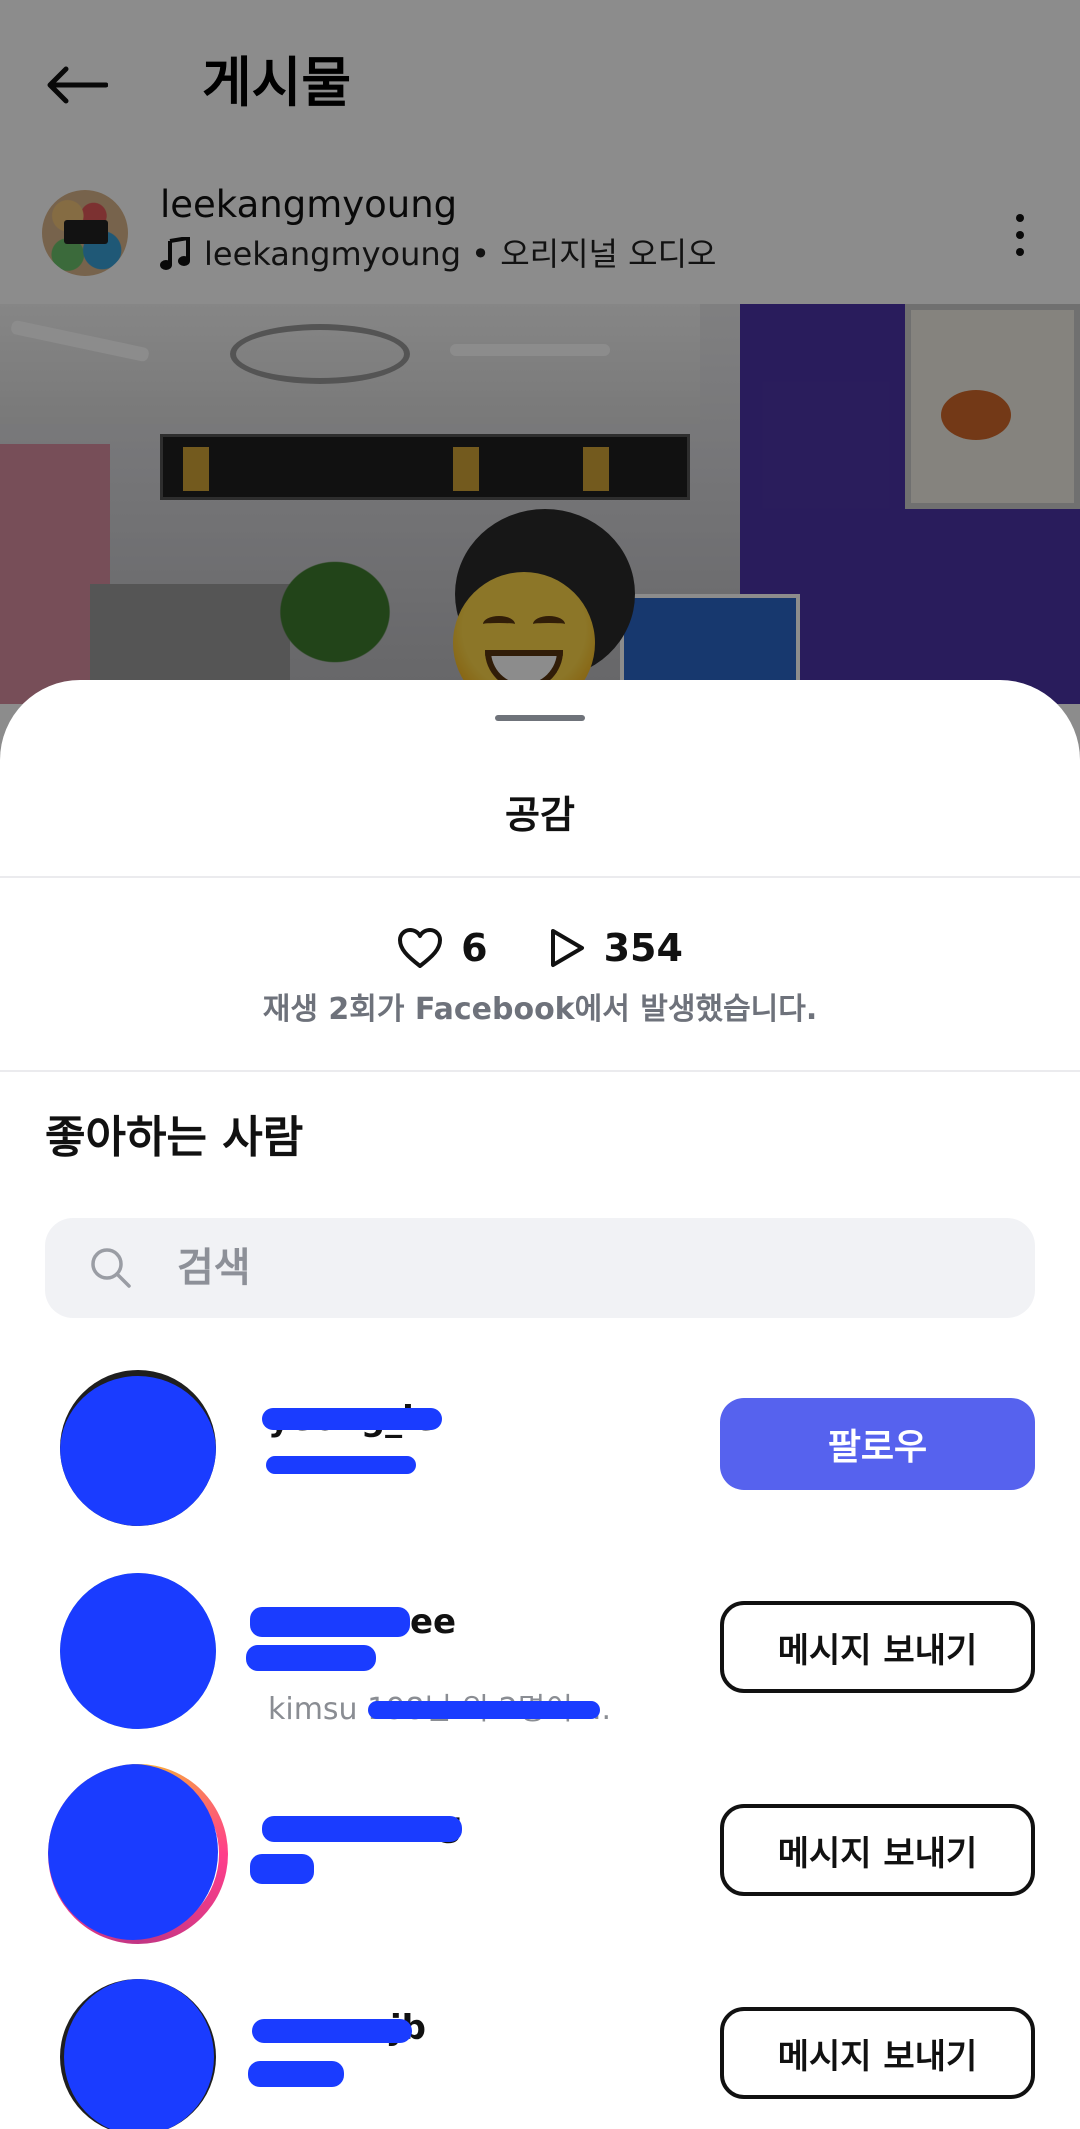 The height and width of the screenshot is (2129, 1080). Describe the element at coordinates (433, 1622) in the screenshot. I see `liker-username: ee` at that location.